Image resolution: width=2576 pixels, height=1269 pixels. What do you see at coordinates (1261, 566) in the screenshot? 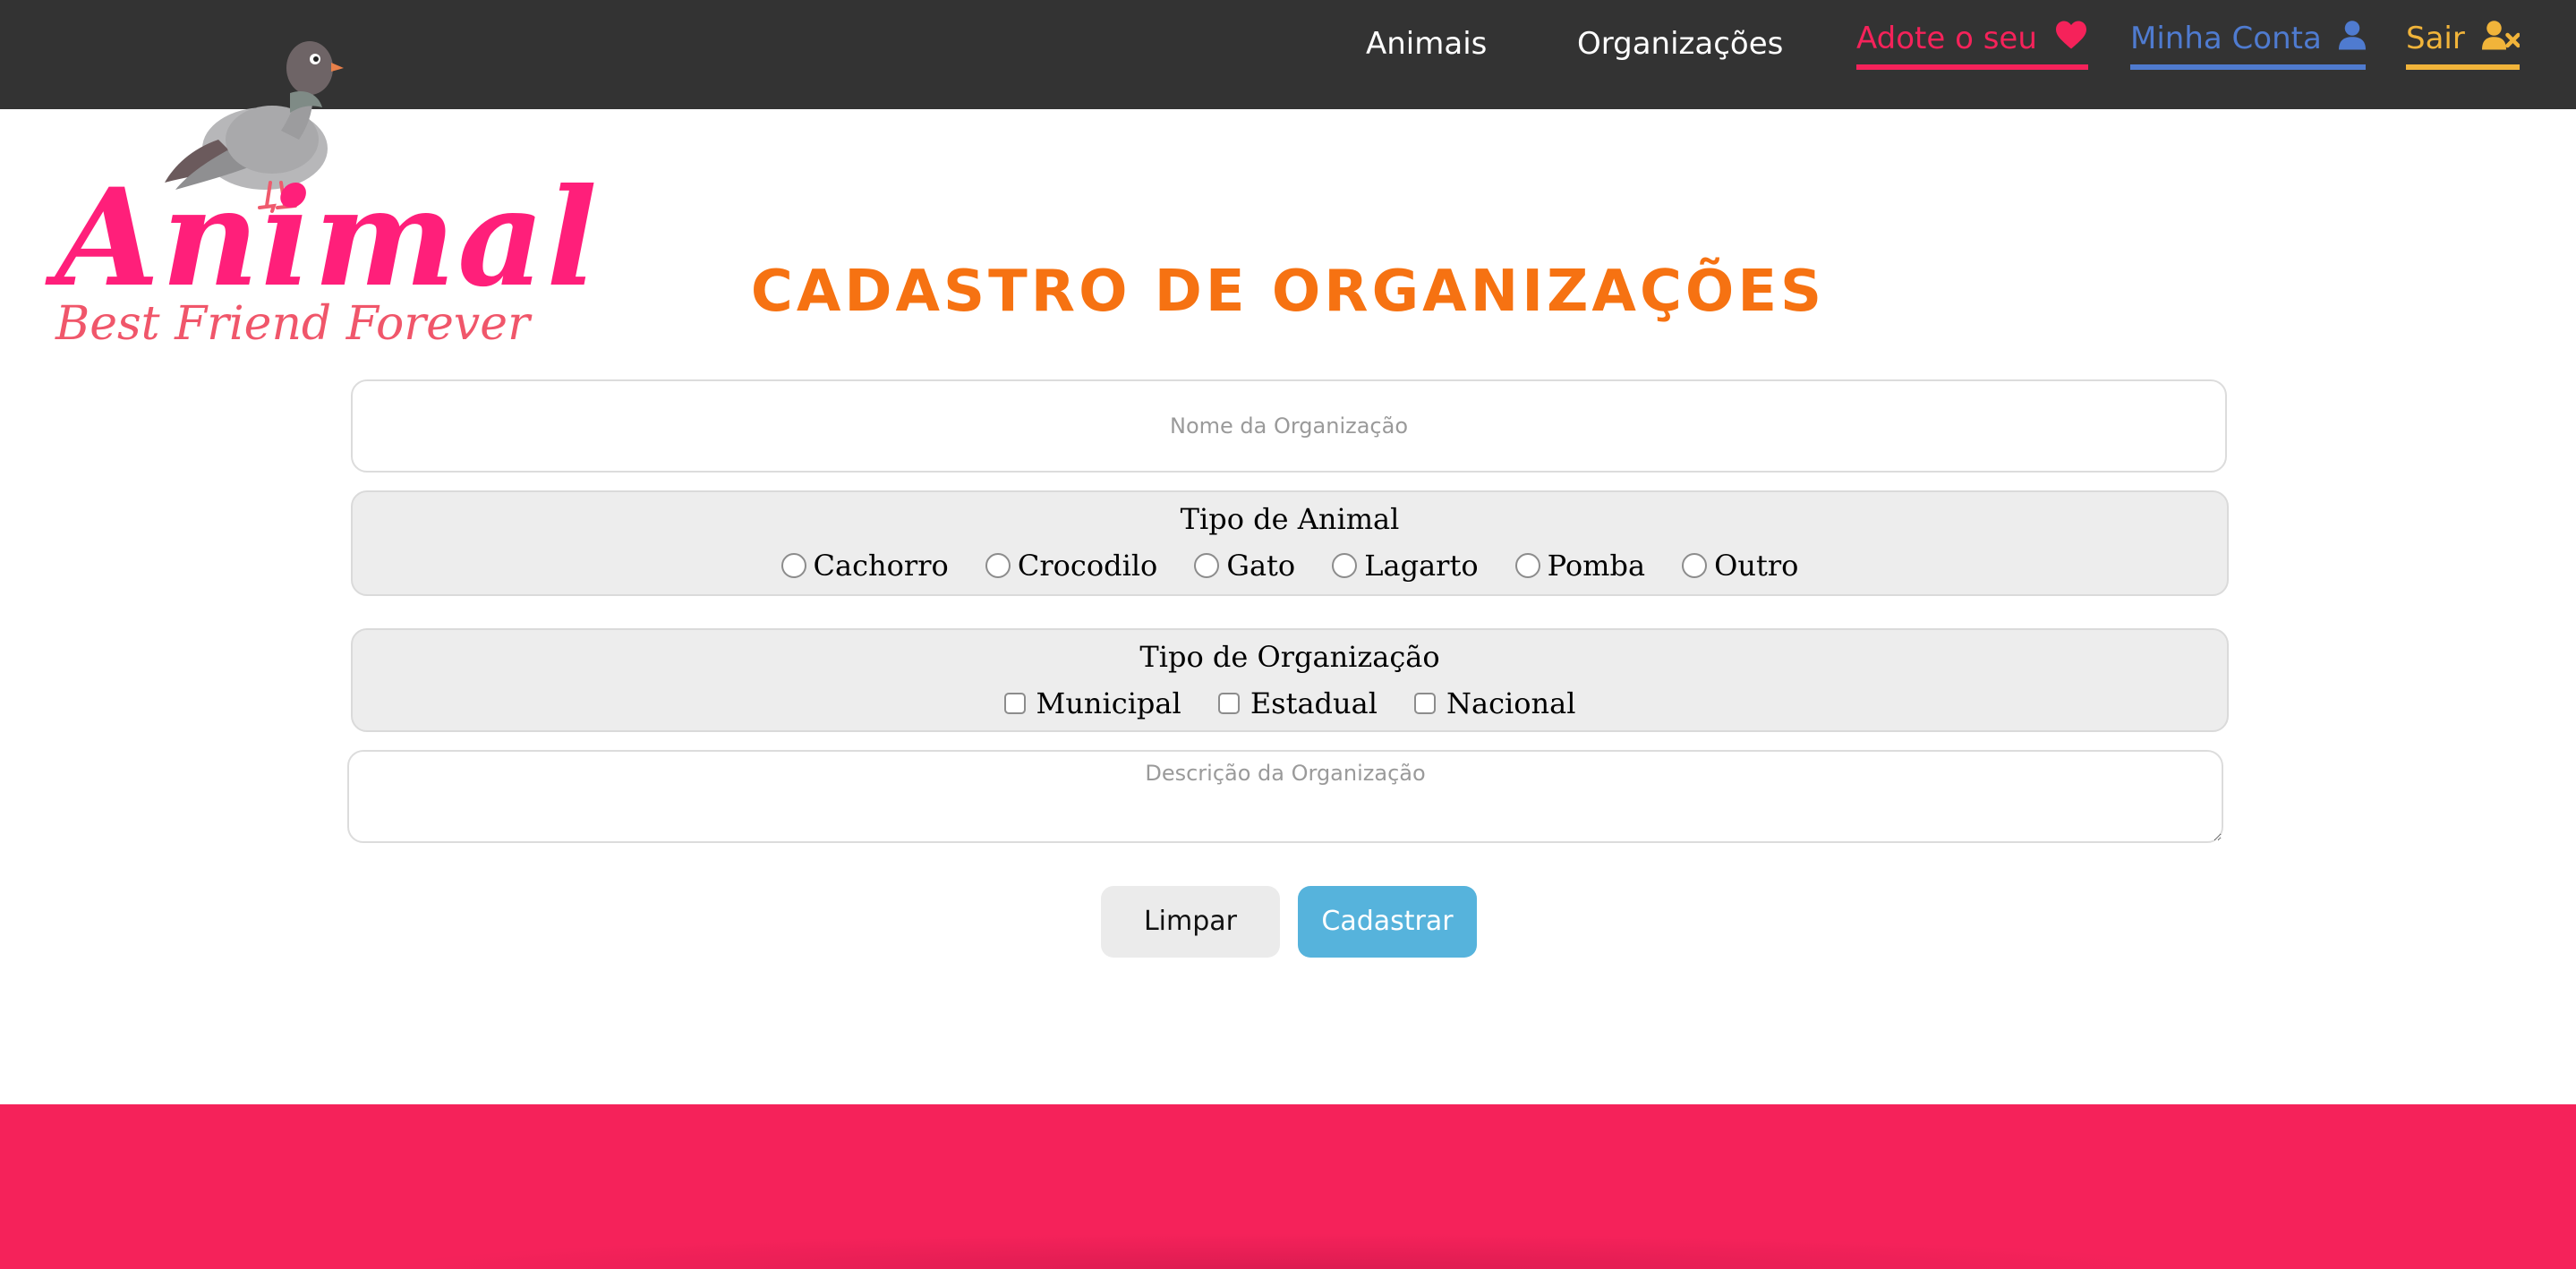
I see `radio-label: Gato` at bounding box center [1261, 566].